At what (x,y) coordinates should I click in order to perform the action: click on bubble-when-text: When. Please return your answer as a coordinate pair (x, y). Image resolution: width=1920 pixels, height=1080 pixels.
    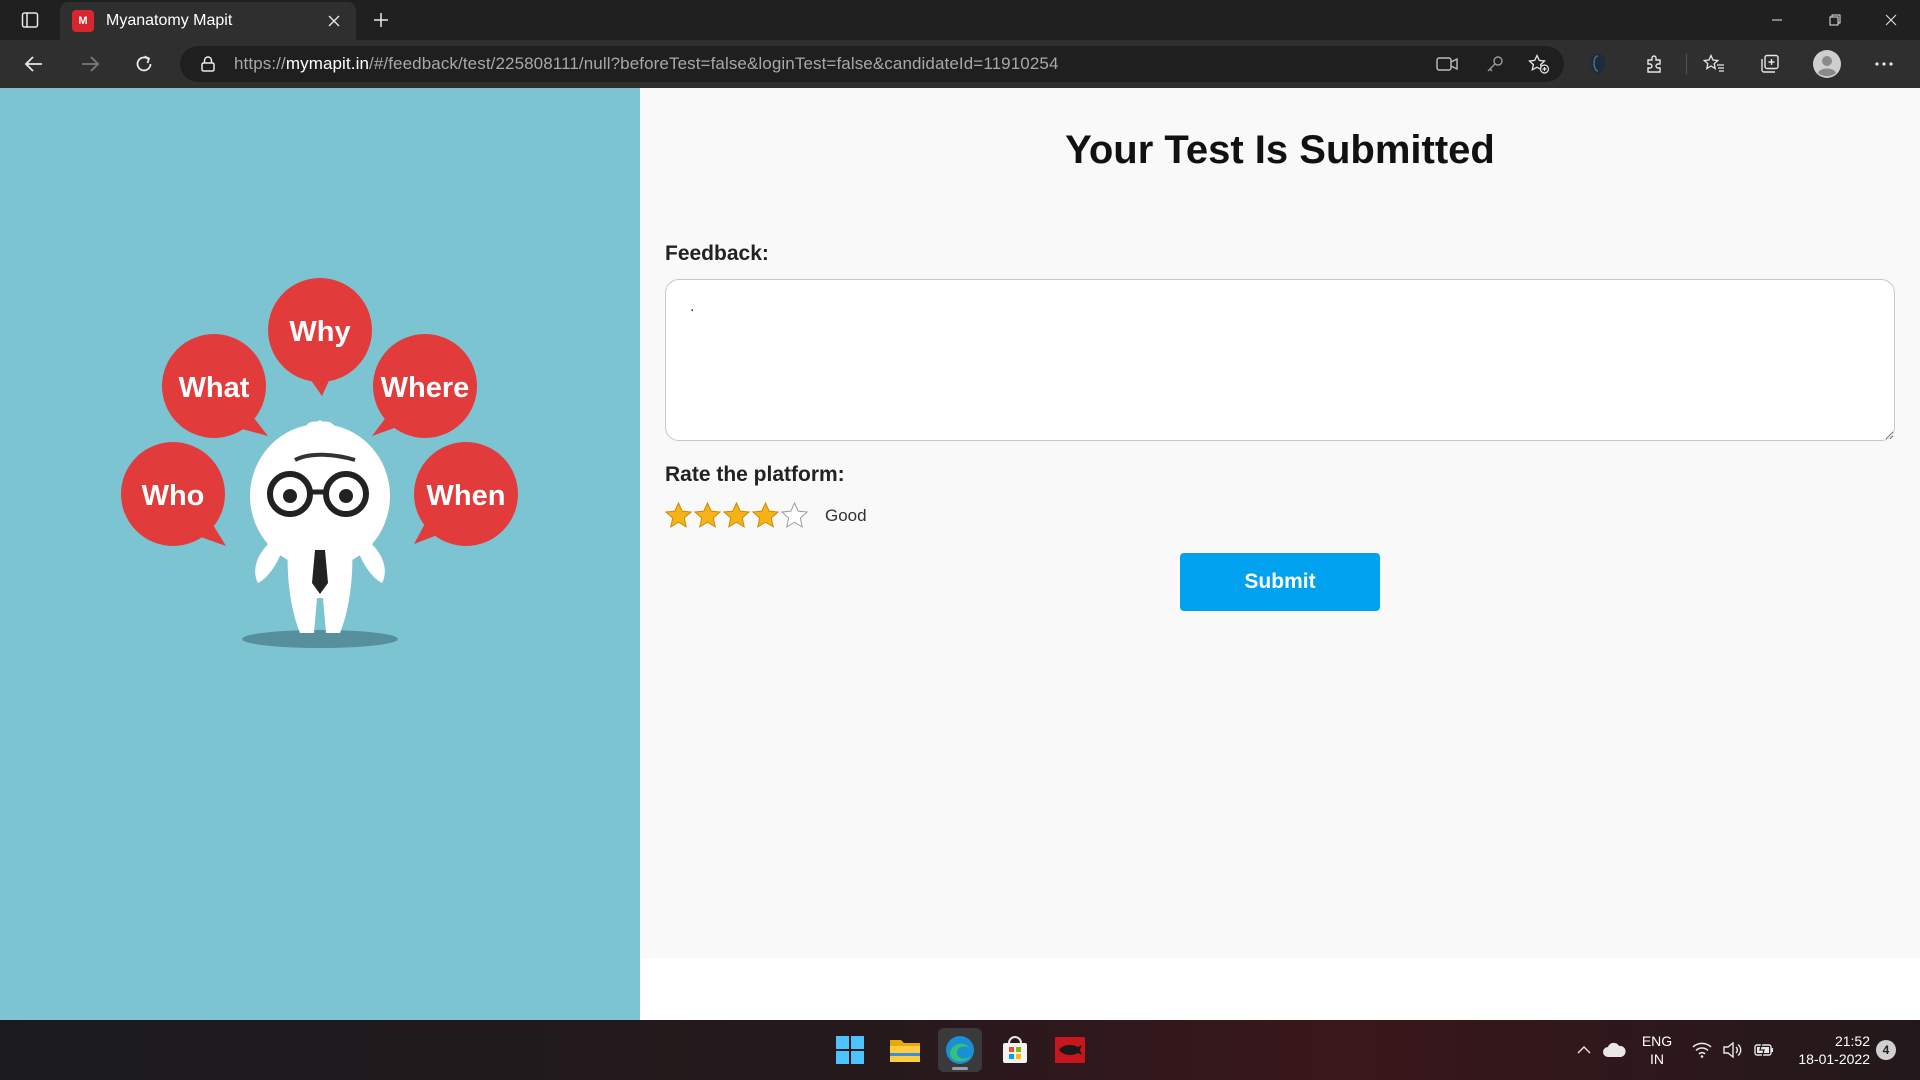
    Looking at the image, I should click on (466, 496).